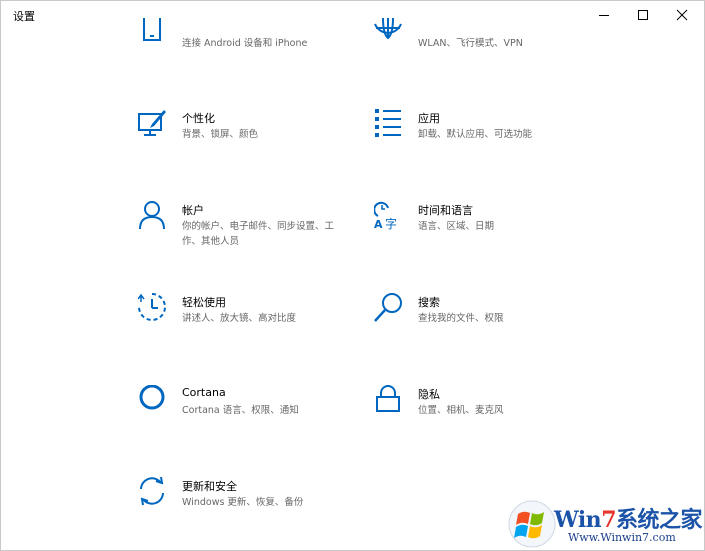 The height and width of the screenshot is (551, 705). Describe the element at coordinates (475, 134) in the screenshot. I see `tile-desc: 卸载、默认应用、可选功能` at that location.